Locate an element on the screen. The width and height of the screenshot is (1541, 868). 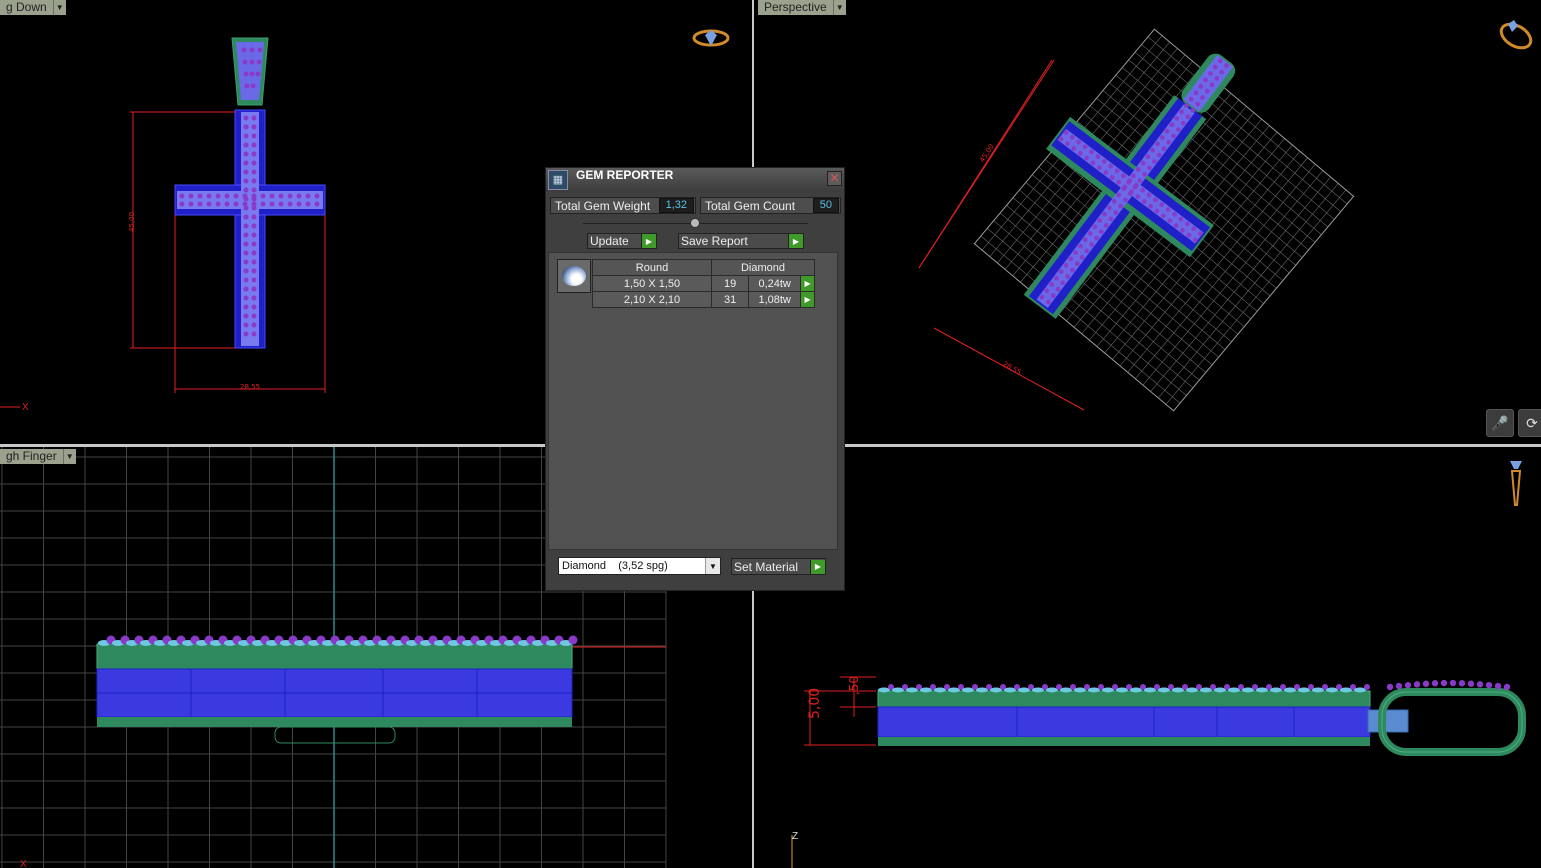
viewport-label-top-right: Perspective ▼ is located at coordinates (802, 7).